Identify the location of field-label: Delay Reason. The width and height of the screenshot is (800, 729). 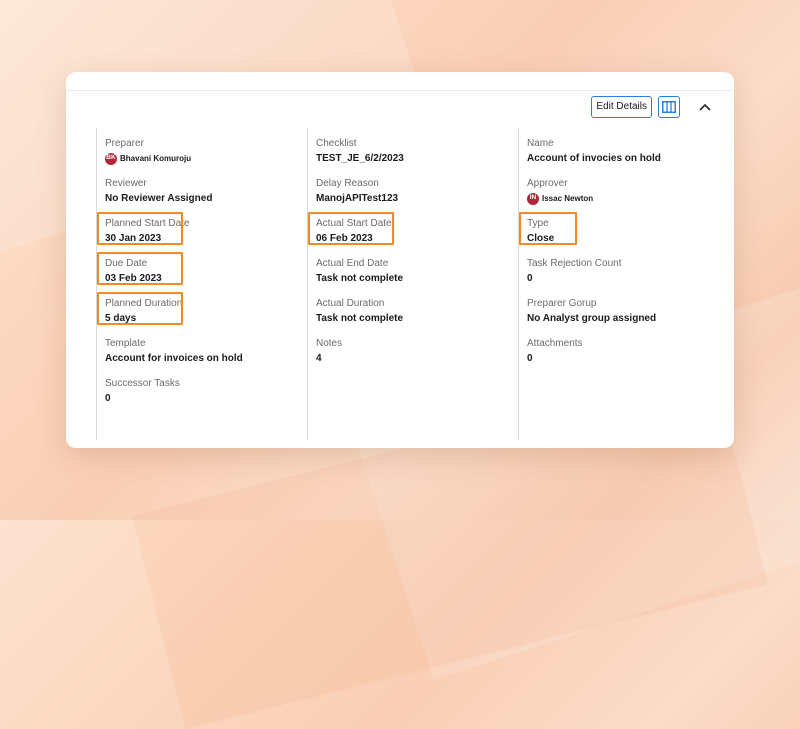
(347, 183).